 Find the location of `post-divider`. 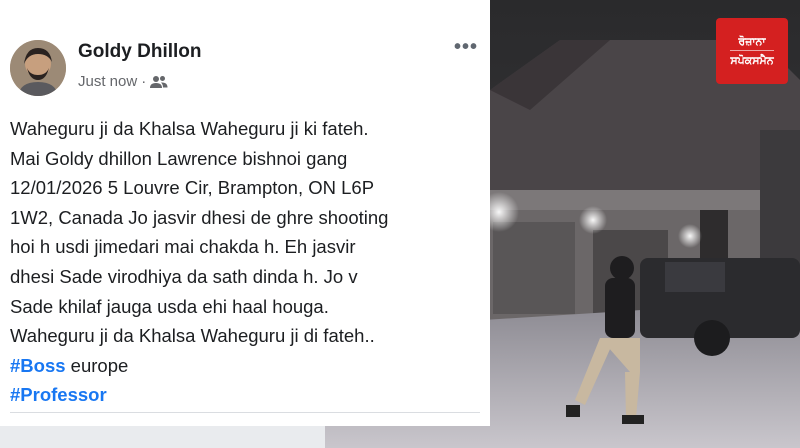

post-divider is located at coordinates (245, 412).